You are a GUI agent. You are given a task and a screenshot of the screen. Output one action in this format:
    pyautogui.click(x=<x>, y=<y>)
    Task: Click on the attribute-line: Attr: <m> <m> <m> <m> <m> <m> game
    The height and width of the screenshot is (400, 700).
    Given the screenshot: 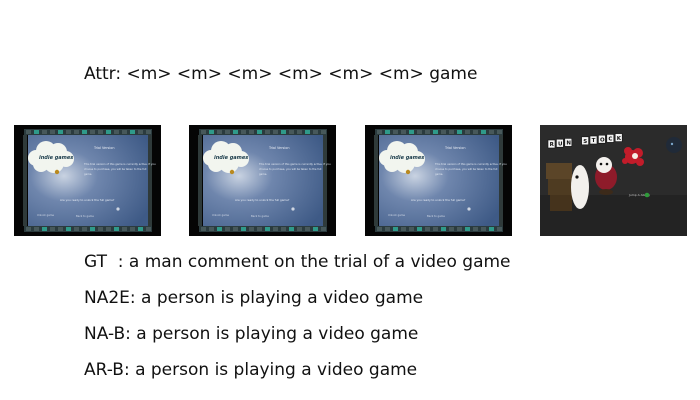 What is the action you would take?
    pyautogui.click(x=281, y=74)
    